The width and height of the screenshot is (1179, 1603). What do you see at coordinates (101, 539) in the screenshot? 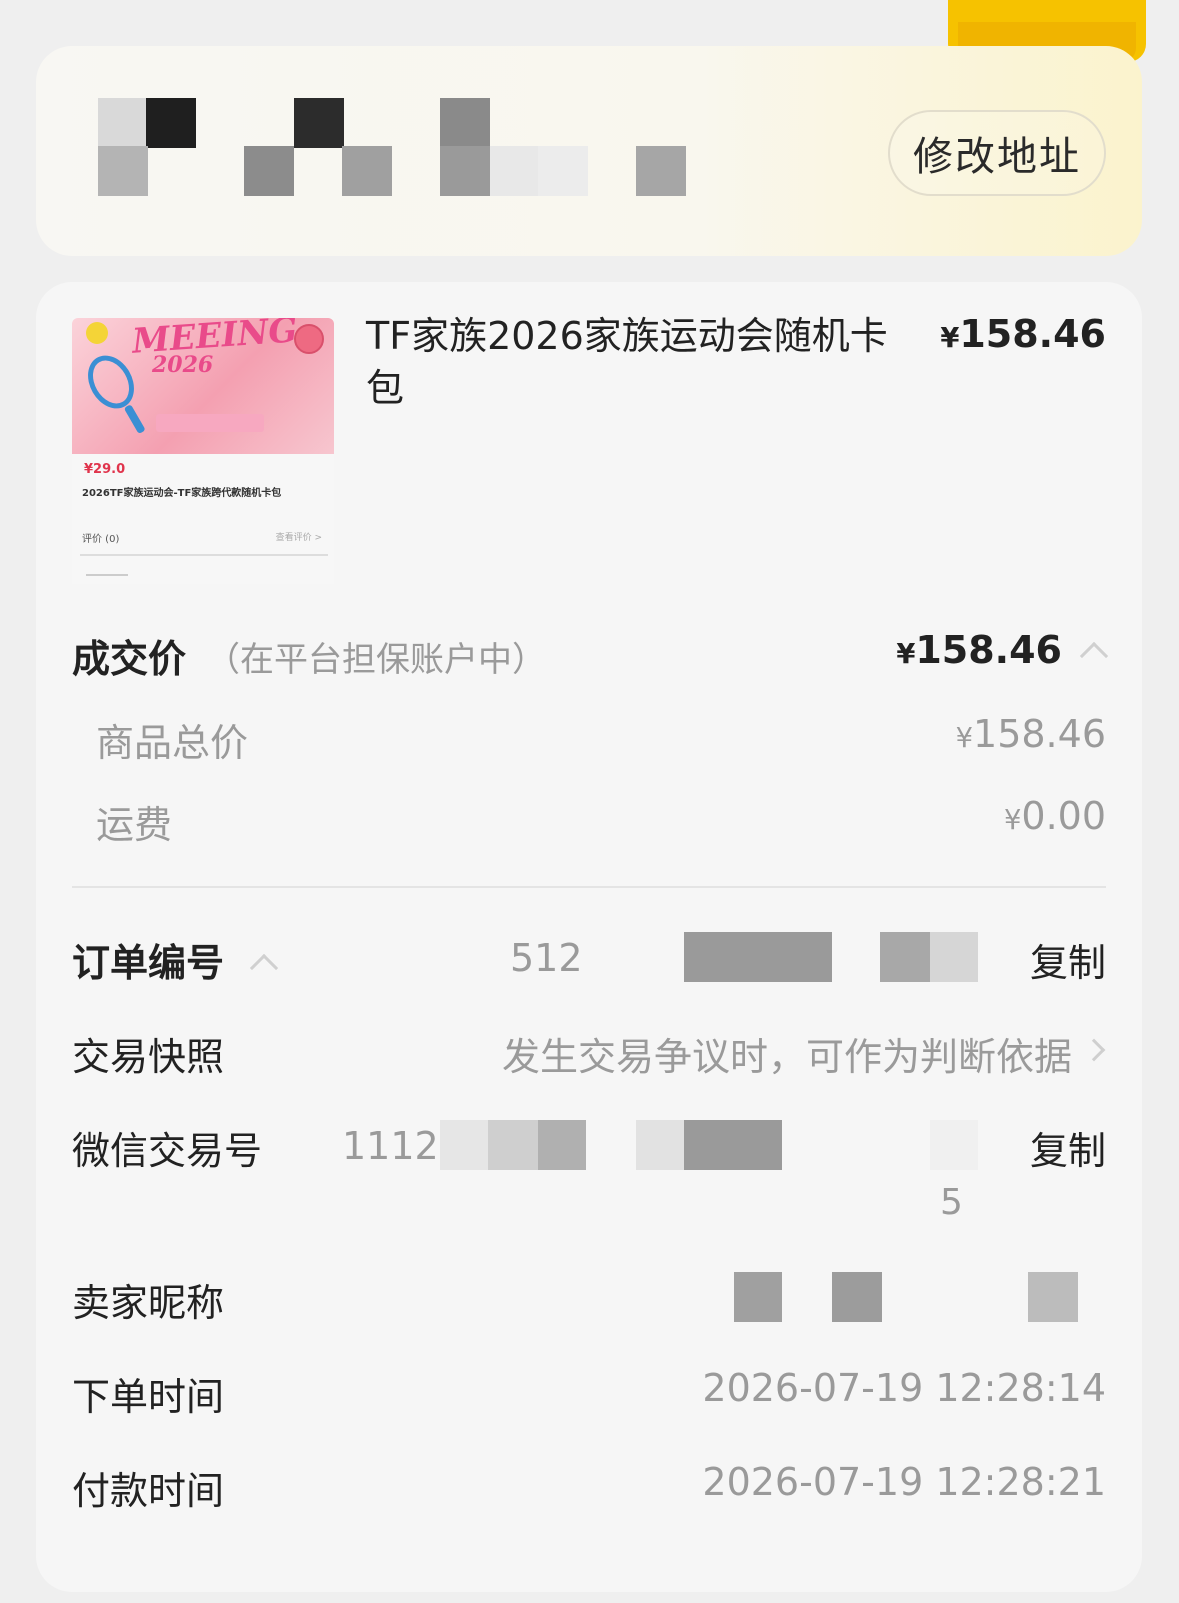
I see `thumb-review: 评价 (0)` at bounding box center [101, 539].